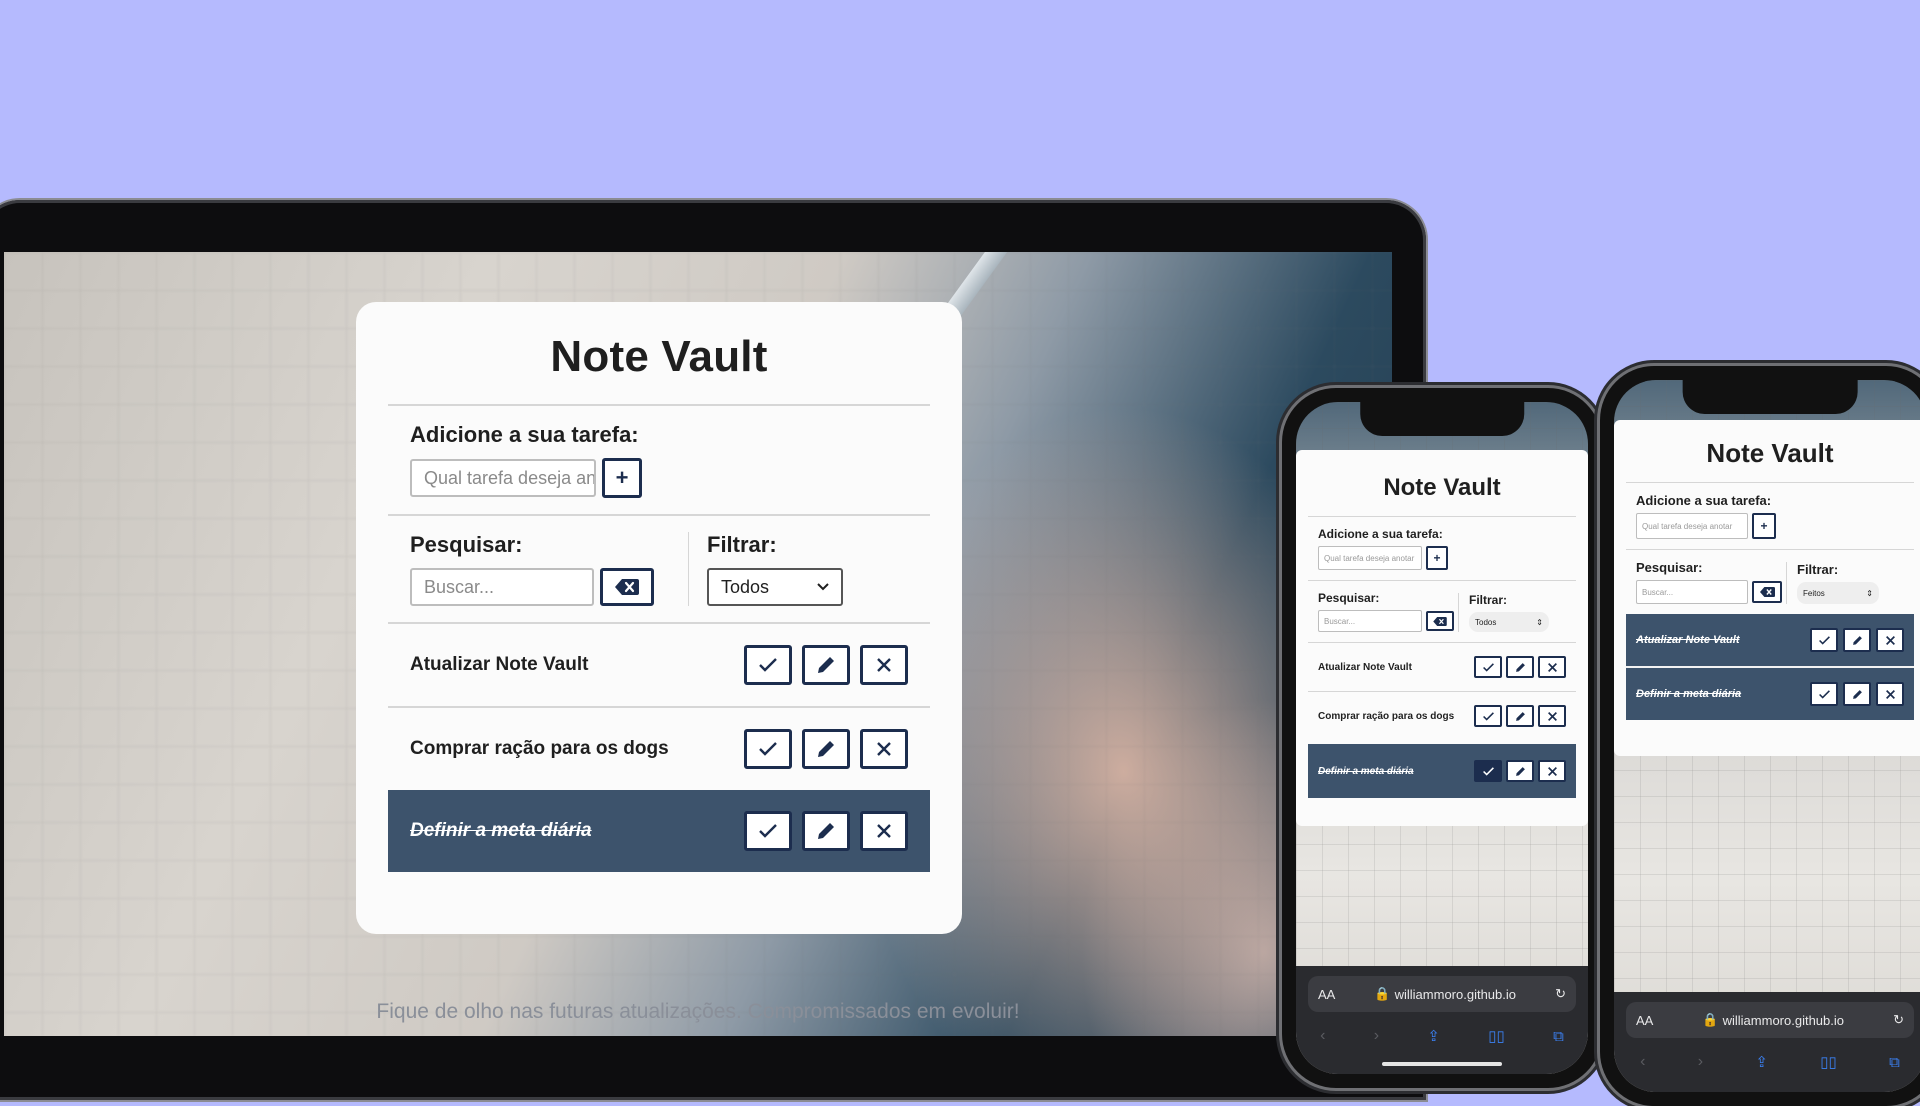 This screenshot has width=1920, height=1106. Describe the element at coordinates (775, 587) in the screenshot. I see `filter-select: Todos` at that location.